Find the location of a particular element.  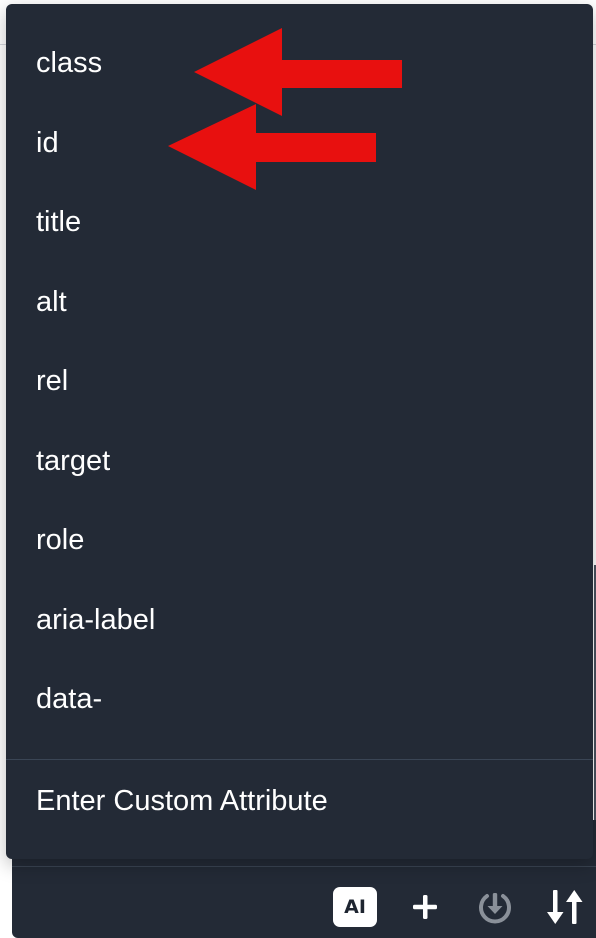

add-button is located at coordinates (425, 907).